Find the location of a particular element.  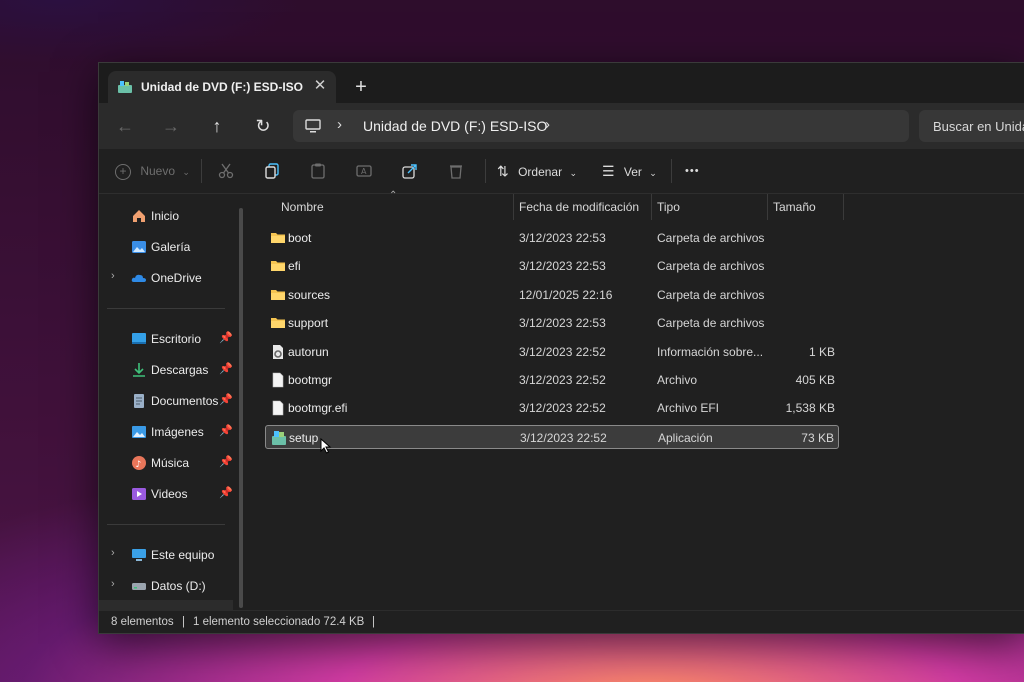

file-name: setup is located at coordinates (304, 437).